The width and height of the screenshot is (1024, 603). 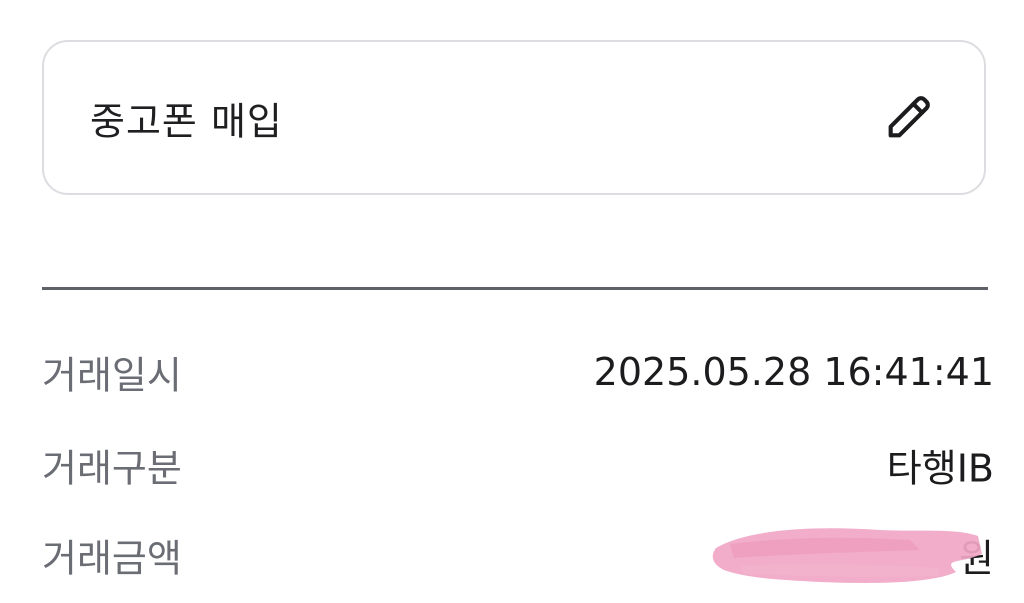 I want to click on pencil-icon, so click(x=909, y=116).